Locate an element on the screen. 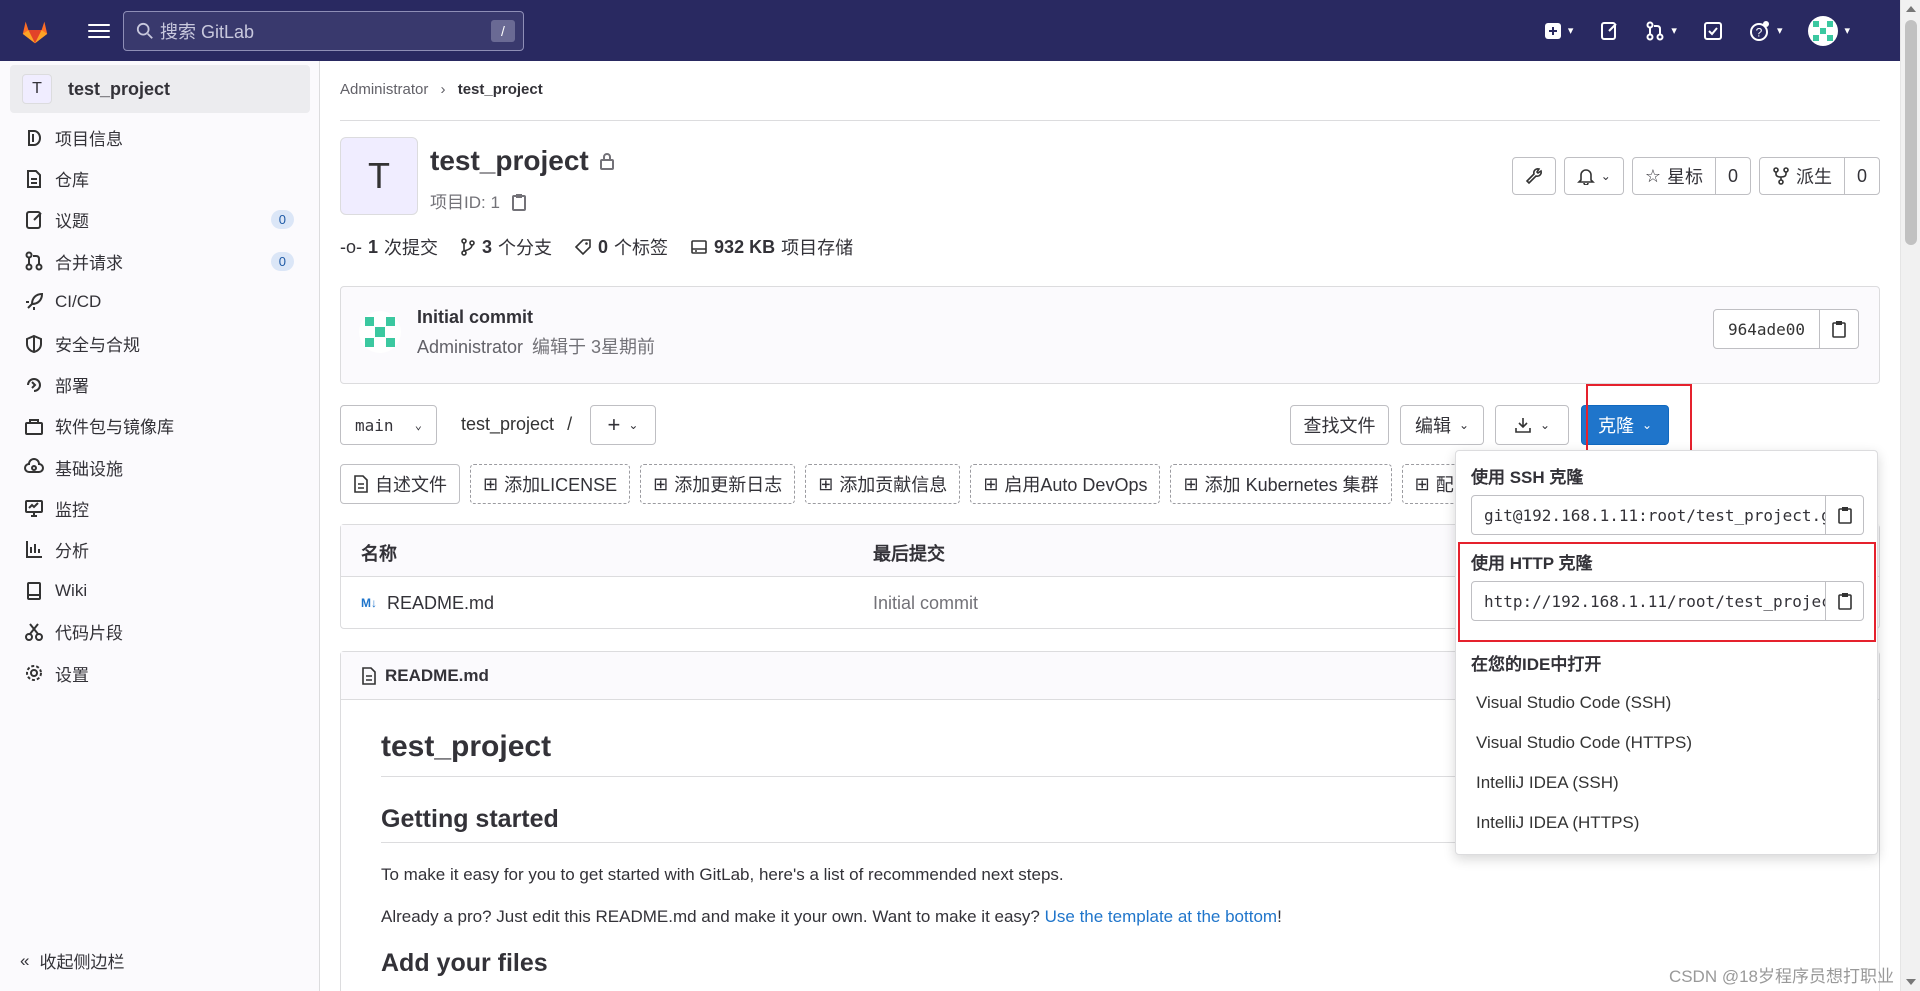 The image size is (1920, 991). branch-icon is located at coordinates (468, 247).